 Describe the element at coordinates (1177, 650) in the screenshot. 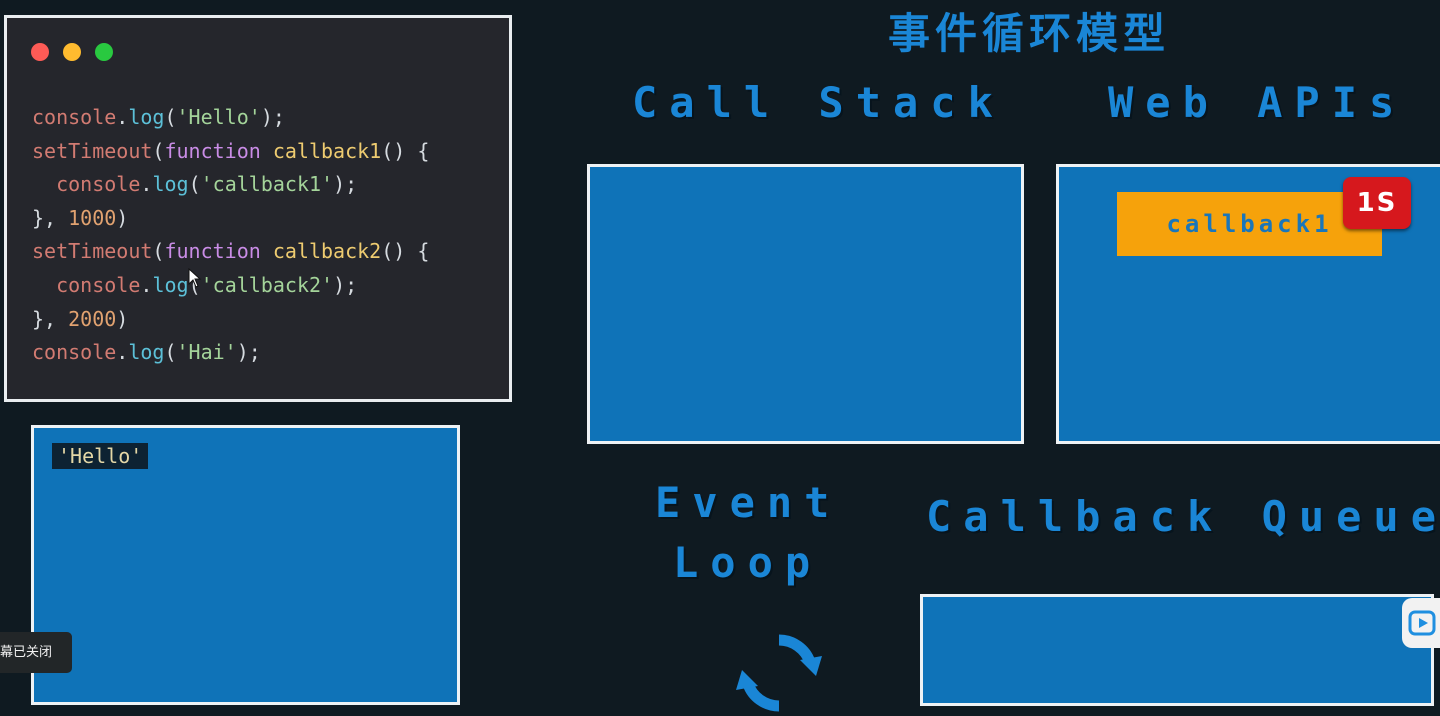

I see `callback-queue-panel` at that location.